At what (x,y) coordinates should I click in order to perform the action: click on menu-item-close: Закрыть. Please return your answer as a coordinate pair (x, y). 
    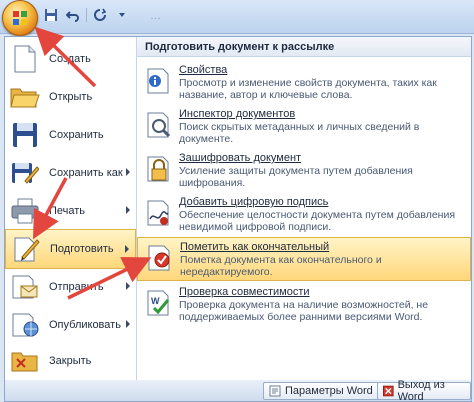
    Looking at the image, I should click on (70, 361).